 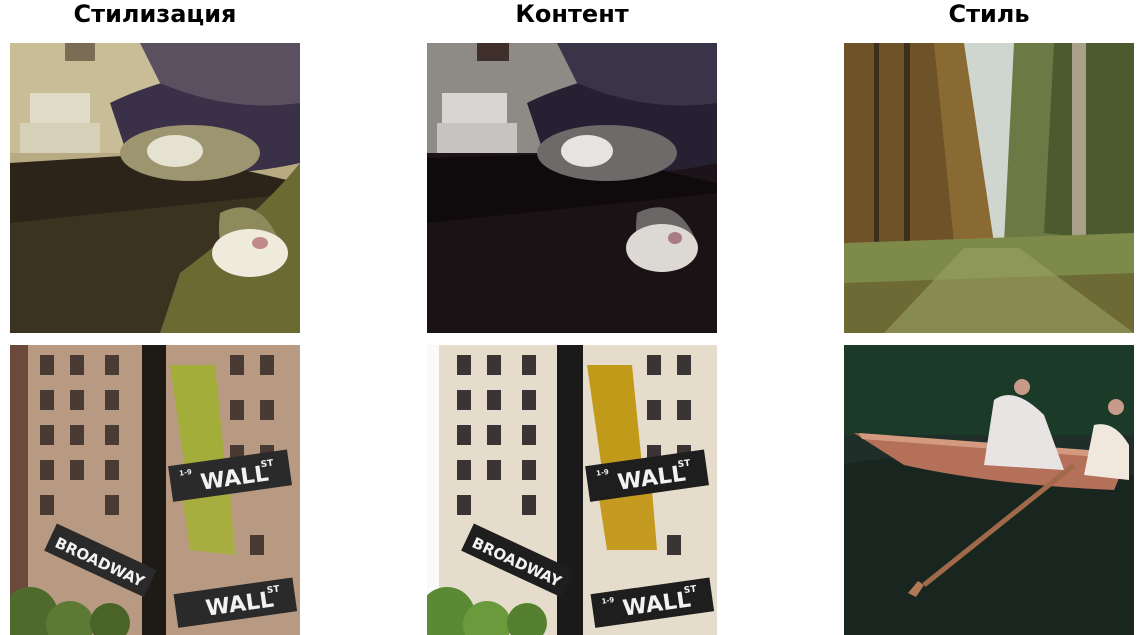 What do you see at coordinates (989, 490) in the screenshot?
I see `style-boat-painting` at bounding box center [989, 490].